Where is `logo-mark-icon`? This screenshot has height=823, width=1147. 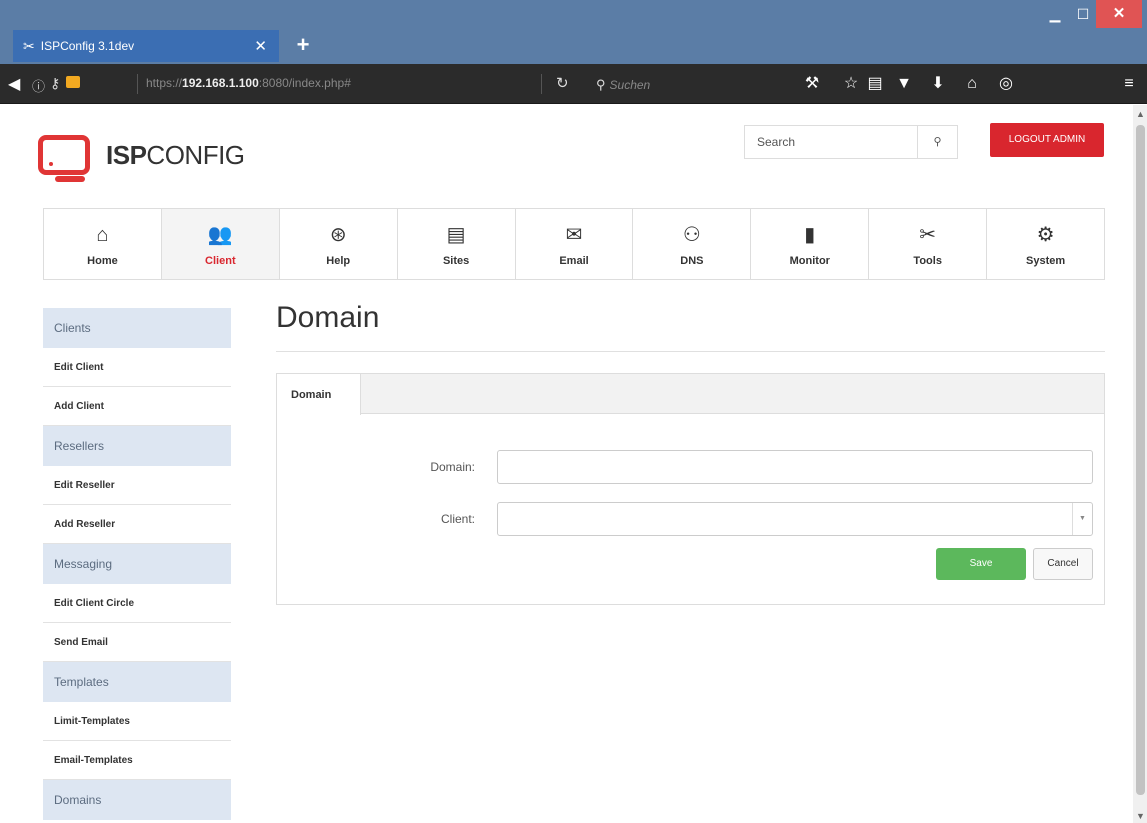
logo-mark-icon is located at coordinates (64, 158).